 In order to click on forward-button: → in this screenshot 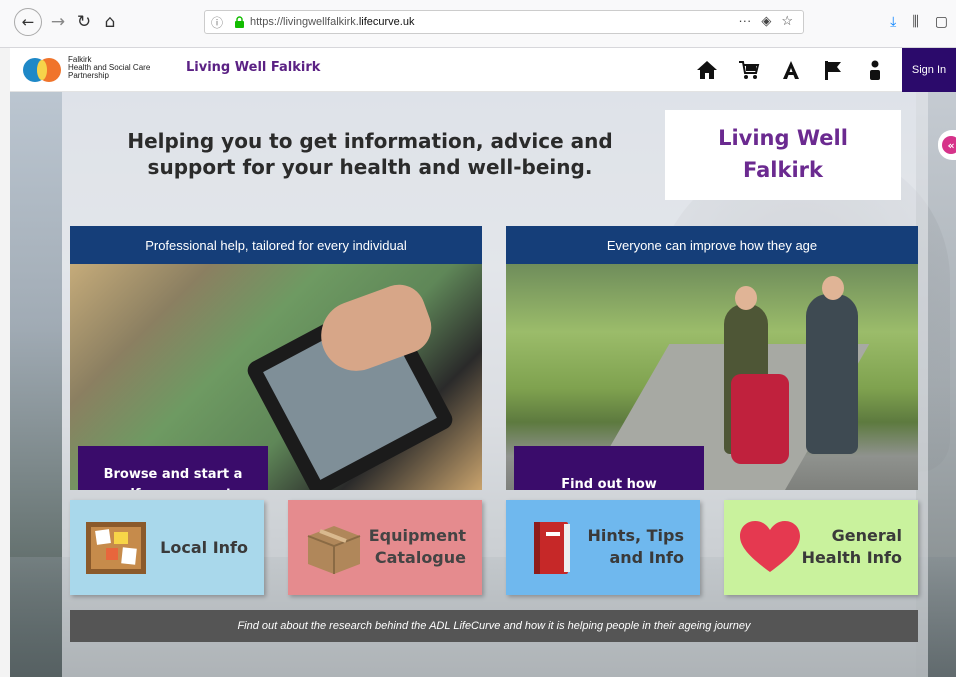, I will do `click(58, 22)`.